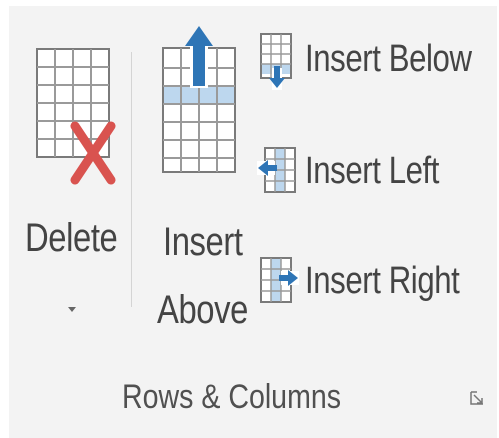  Describe the element at coordinates (276, 170) in the screenshot. I see `insert-column-left-icon` at that location.